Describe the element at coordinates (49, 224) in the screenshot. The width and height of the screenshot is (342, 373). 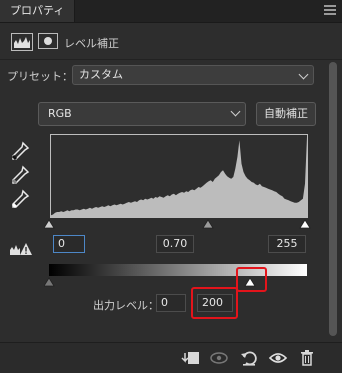
I see `input-black-slider` at that location.